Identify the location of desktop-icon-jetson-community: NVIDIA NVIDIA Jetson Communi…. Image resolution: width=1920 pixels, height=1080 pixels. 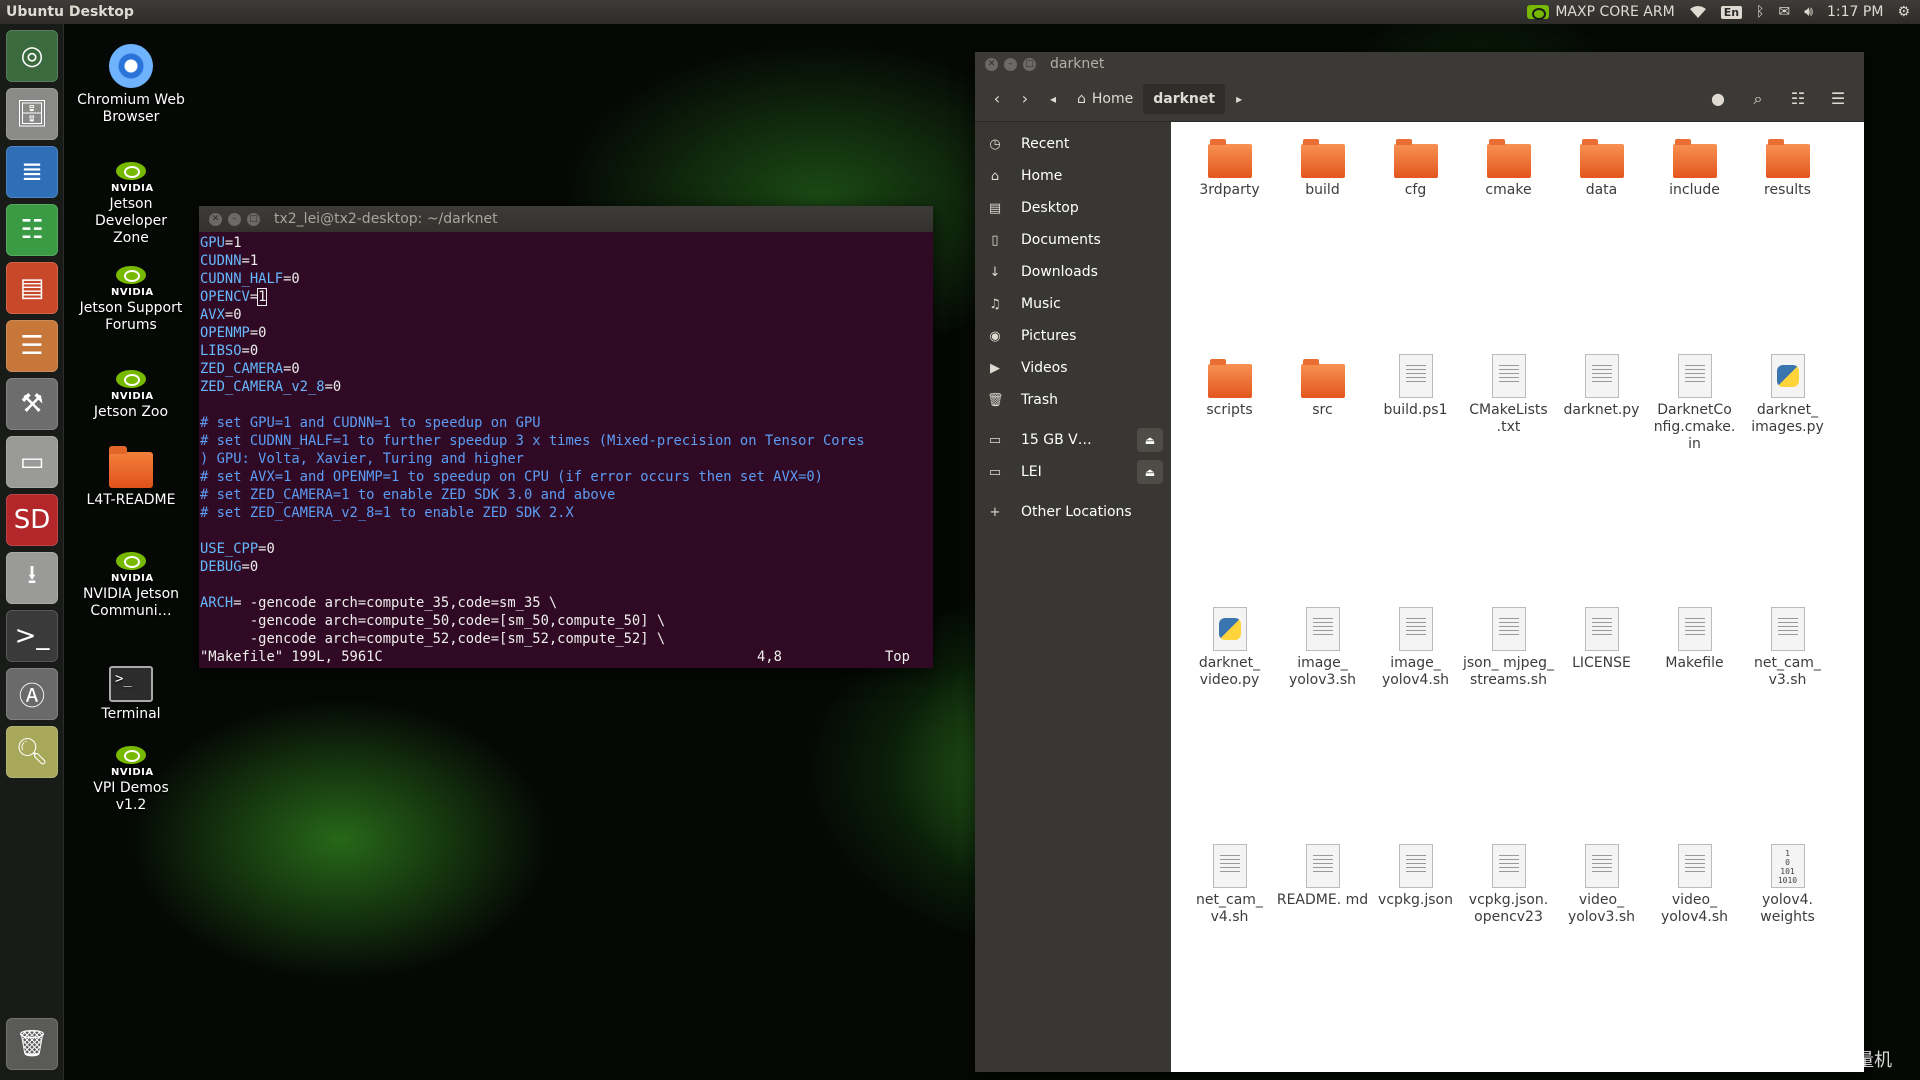
(131, 586).